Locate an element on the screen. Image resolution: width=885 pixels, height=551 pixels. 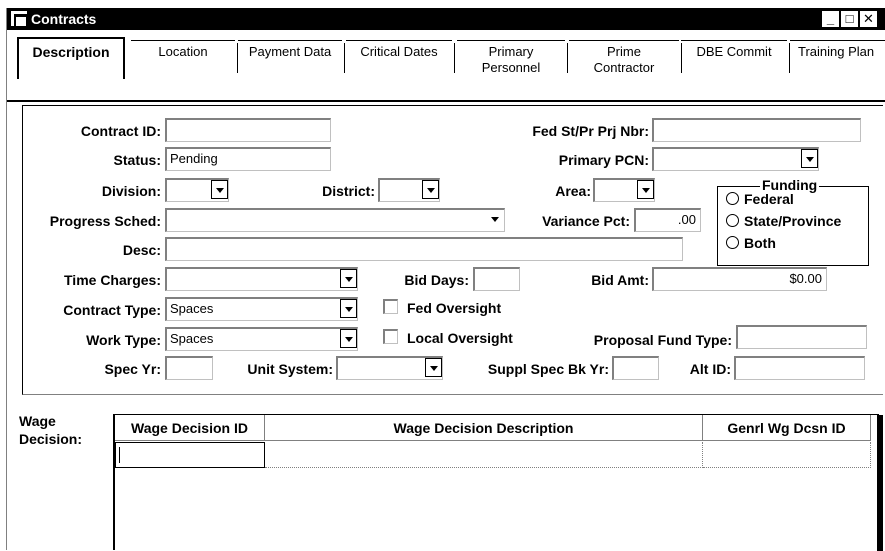
spec-yr-label: Spec Yr: is located at coordinates (132, 369).